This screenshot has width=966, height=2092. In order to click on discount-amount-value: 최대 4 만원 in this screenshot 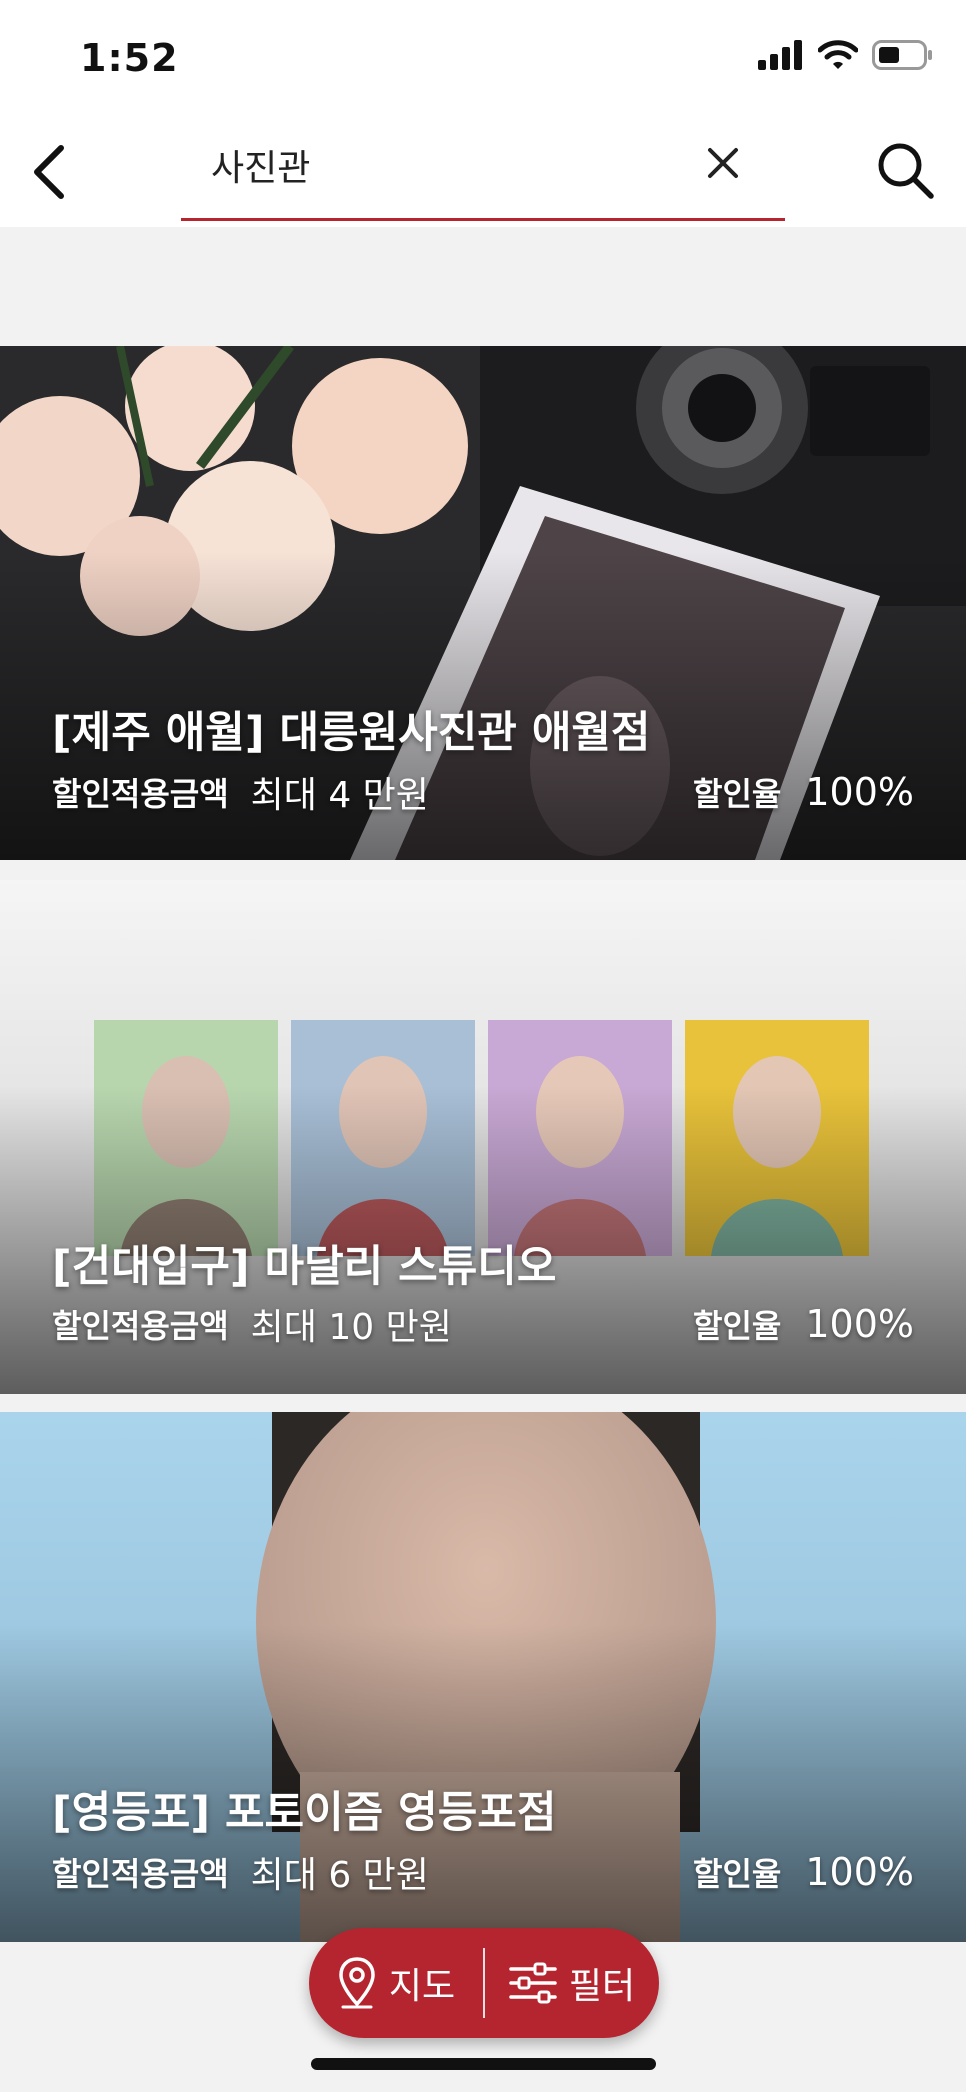, I will do `click(339, 795)`.